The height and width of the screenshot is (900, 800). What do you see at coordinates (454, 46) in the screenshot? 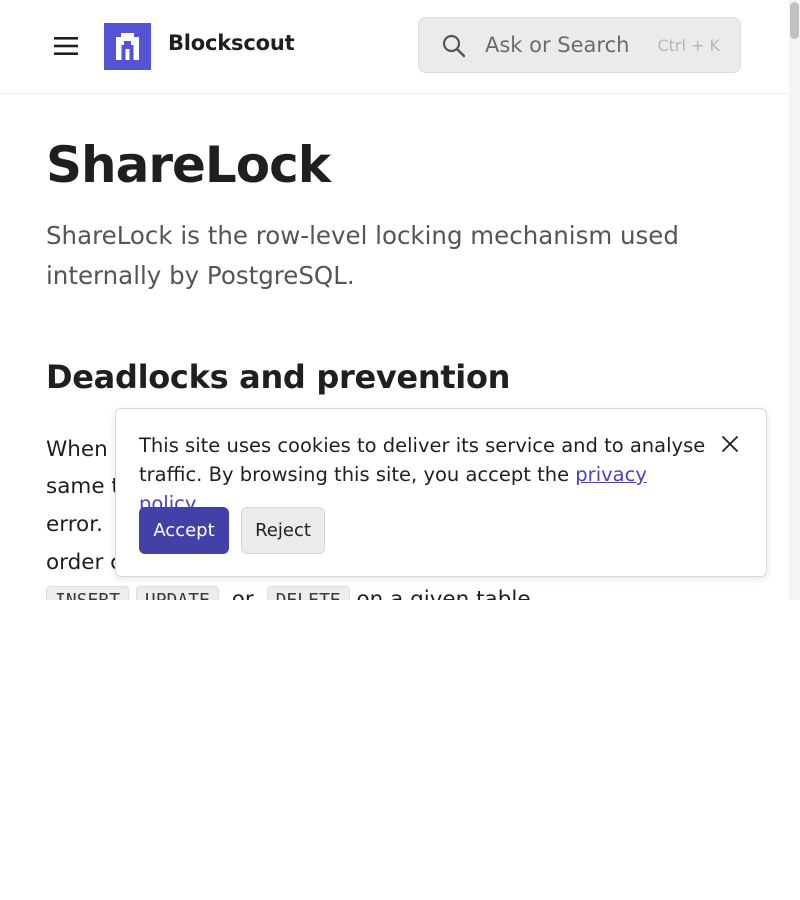
I see `search-icon` at bounding box center [454, 46].